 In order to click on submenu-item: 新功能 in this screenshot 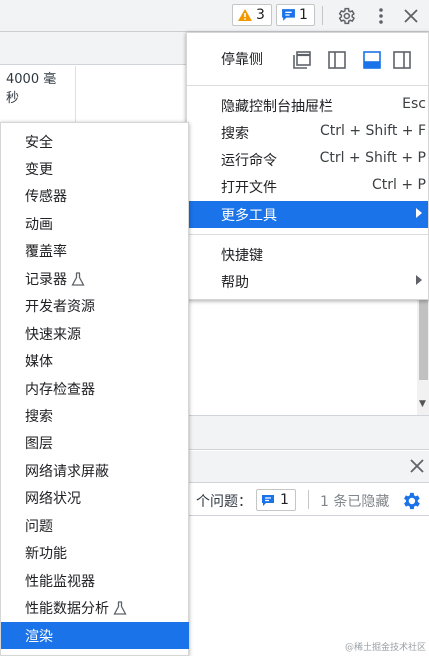, I will do `click(95, 553)`.